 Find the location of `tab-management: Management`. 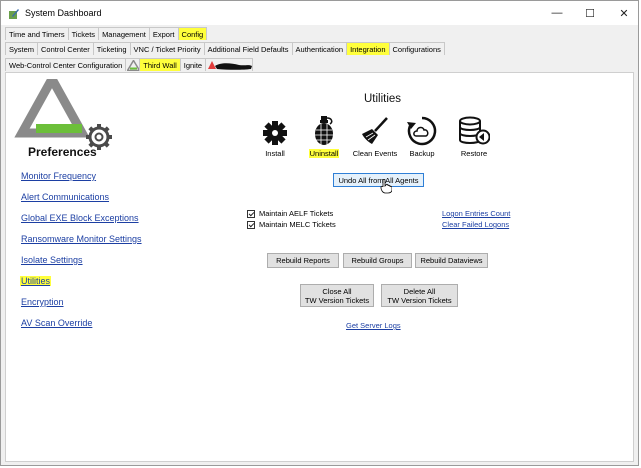

tab-management: Management is located at coordinates (124, 33).